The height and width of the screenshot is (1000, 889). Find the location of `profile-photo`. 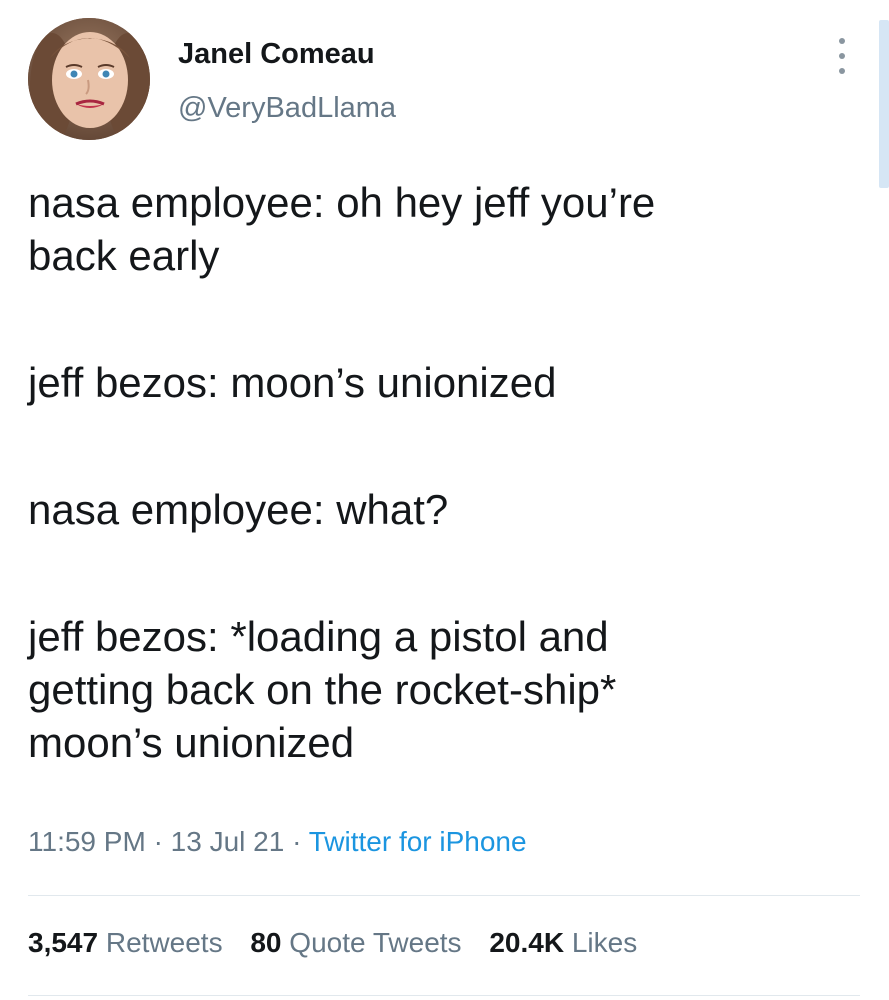

profile-photo is located at coordinates (89, 79).